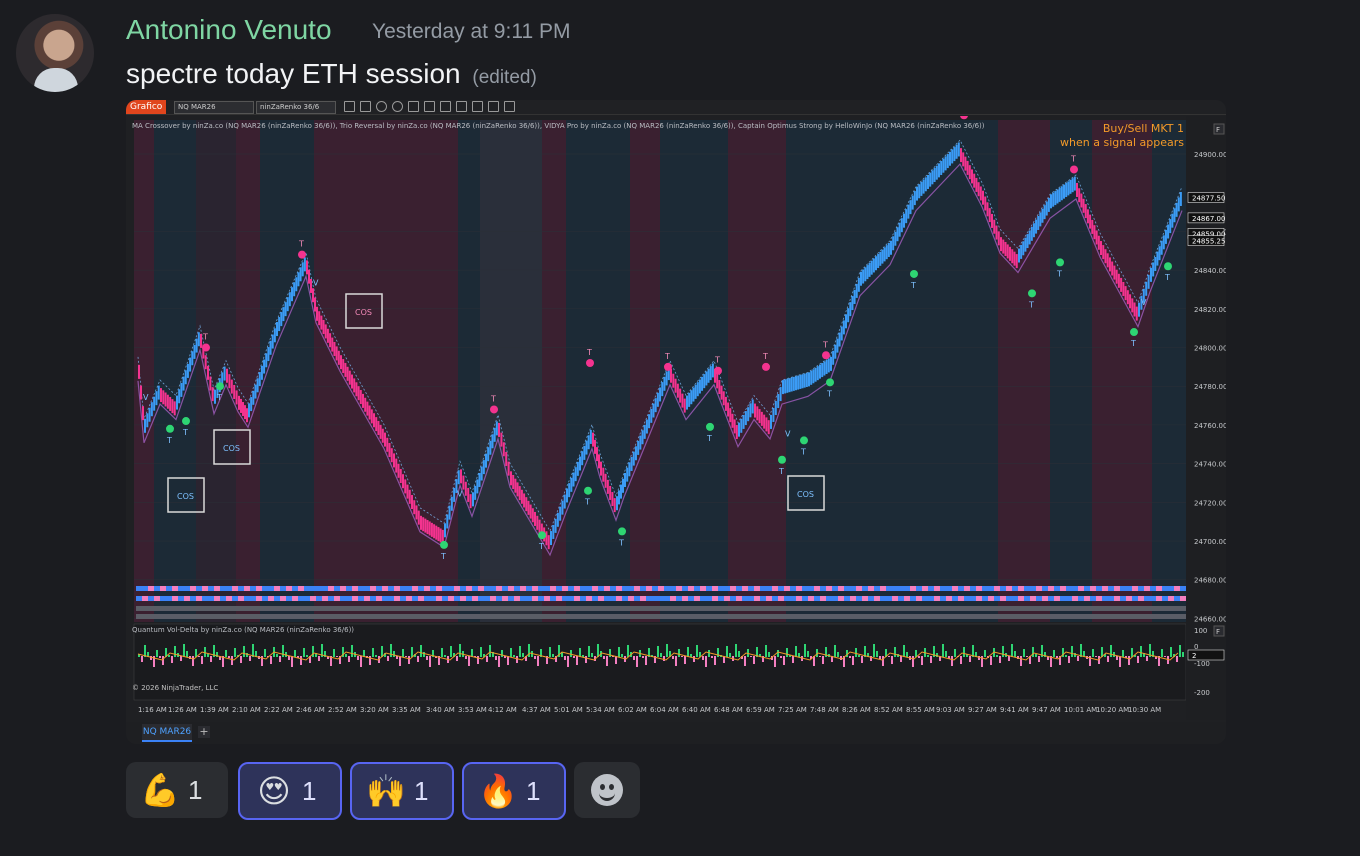  What do you see at coordinates (402, 791) in the screenshot?
I see `reaction-raised-hands: 🙌 1` at bounding box center [402, 791].